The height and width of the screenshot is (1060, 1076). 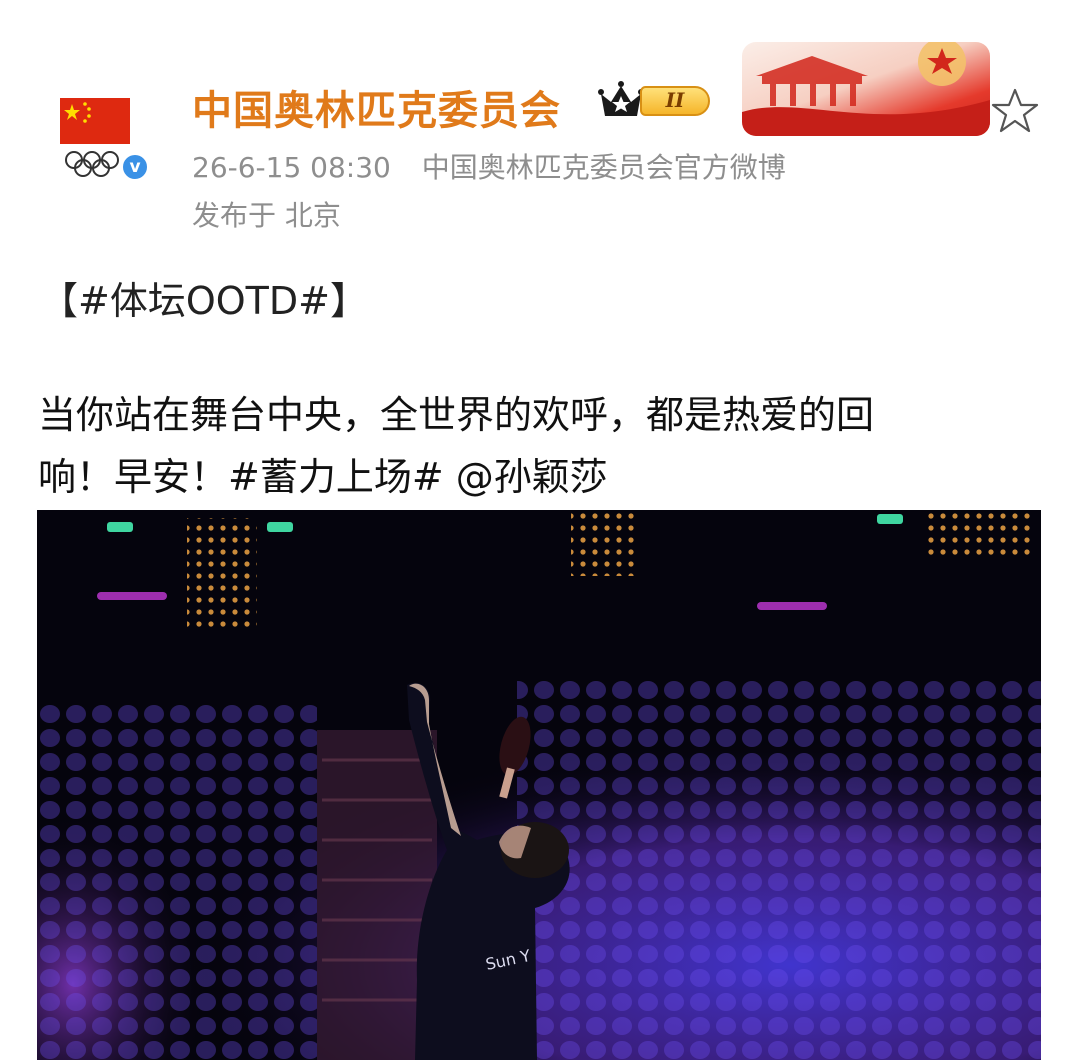 I want to click on star-outline-icon, so click(x=1015, y=110).